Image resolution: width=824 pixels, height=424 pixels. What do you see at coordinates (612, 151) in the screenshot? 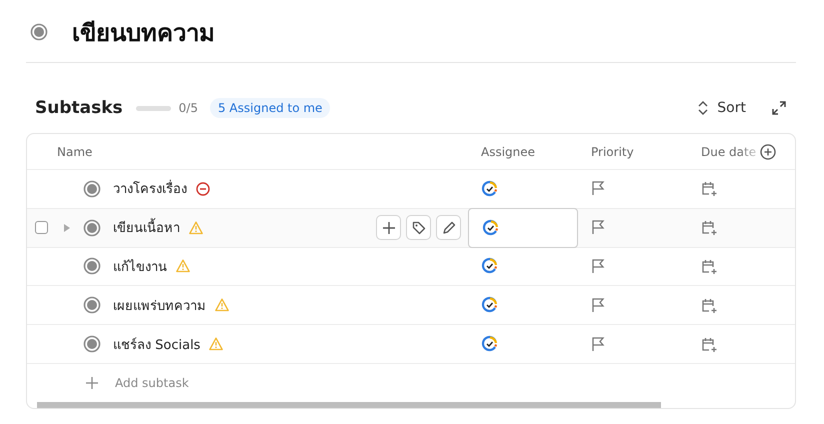
I see `column-header: Priority` at bounding box center [612, 151].